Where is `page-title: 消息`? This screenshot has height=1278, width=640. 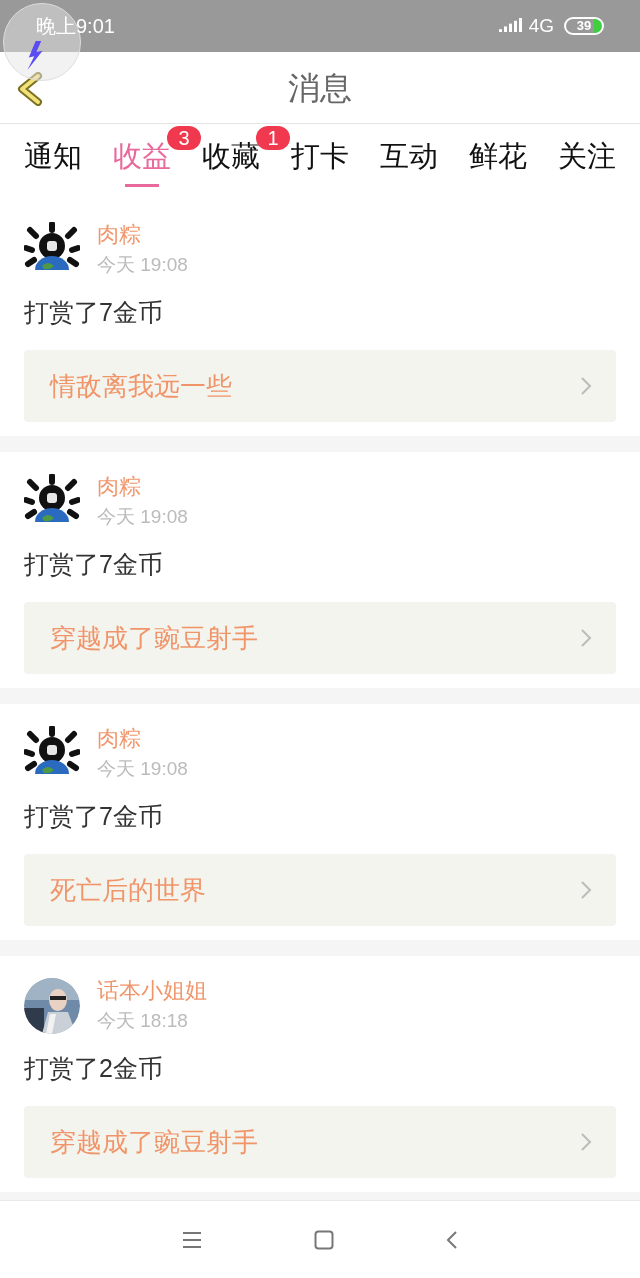
page-title: 消息 is located at coordinates (320, 88).